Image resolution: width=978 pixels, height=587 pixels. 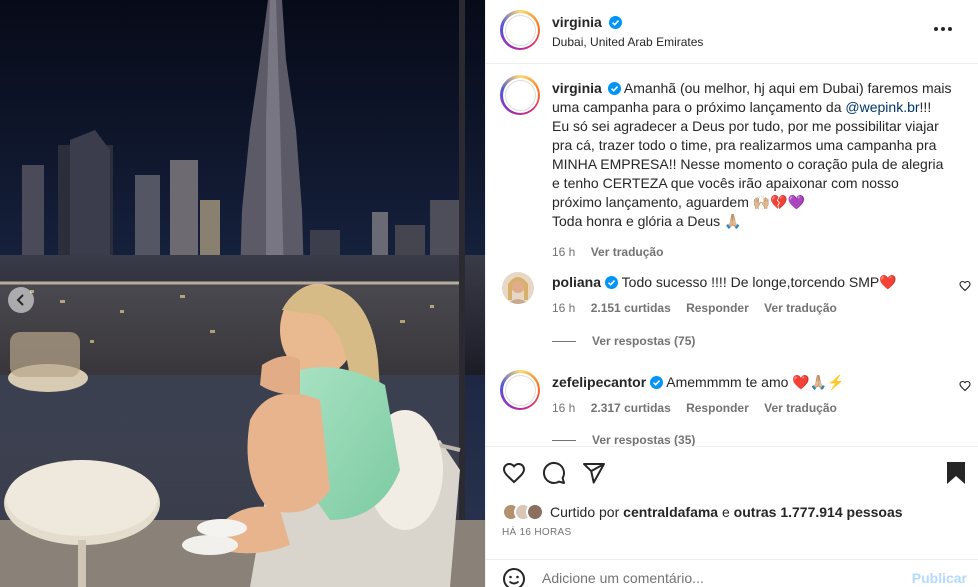 I want to click on caption-time: 16 h, so click(x=563, y=252).